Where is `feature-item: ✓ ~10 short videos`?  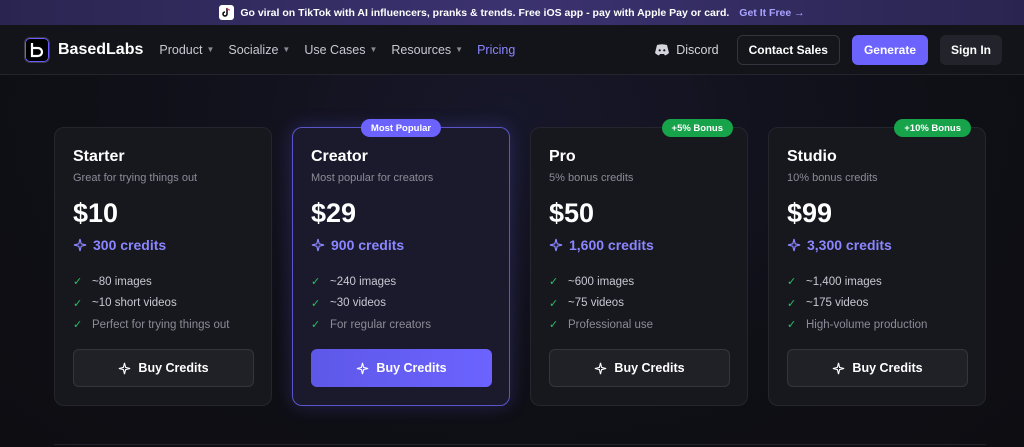
feature-item: ✓ ~10 short videos is located at coordinates (163, 304).